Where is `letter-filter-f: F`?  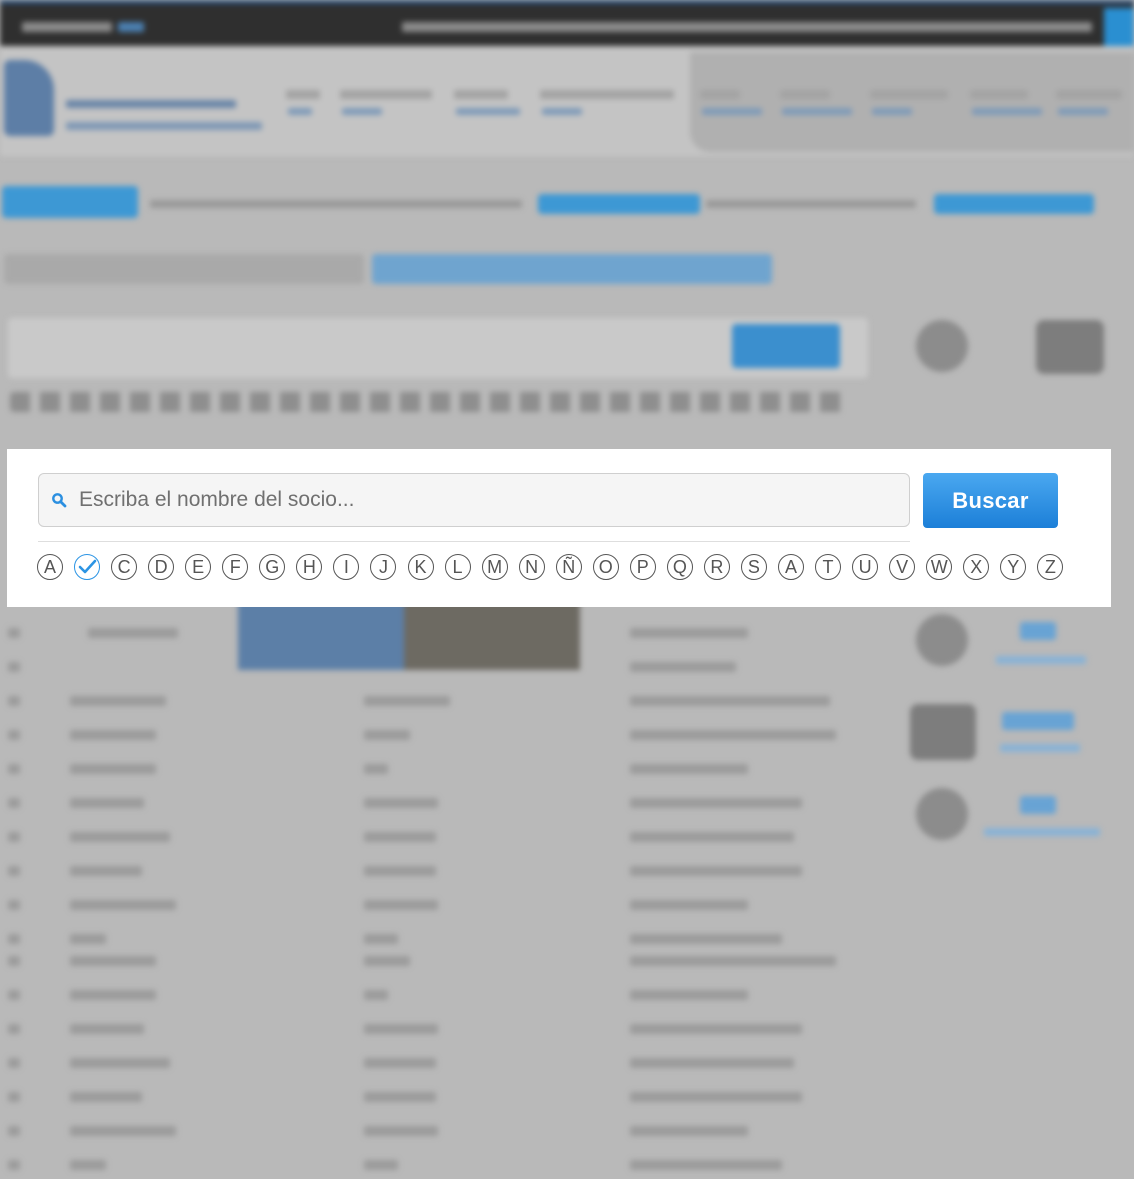
letter-filter-f: F is located at coordinates (235, 567).